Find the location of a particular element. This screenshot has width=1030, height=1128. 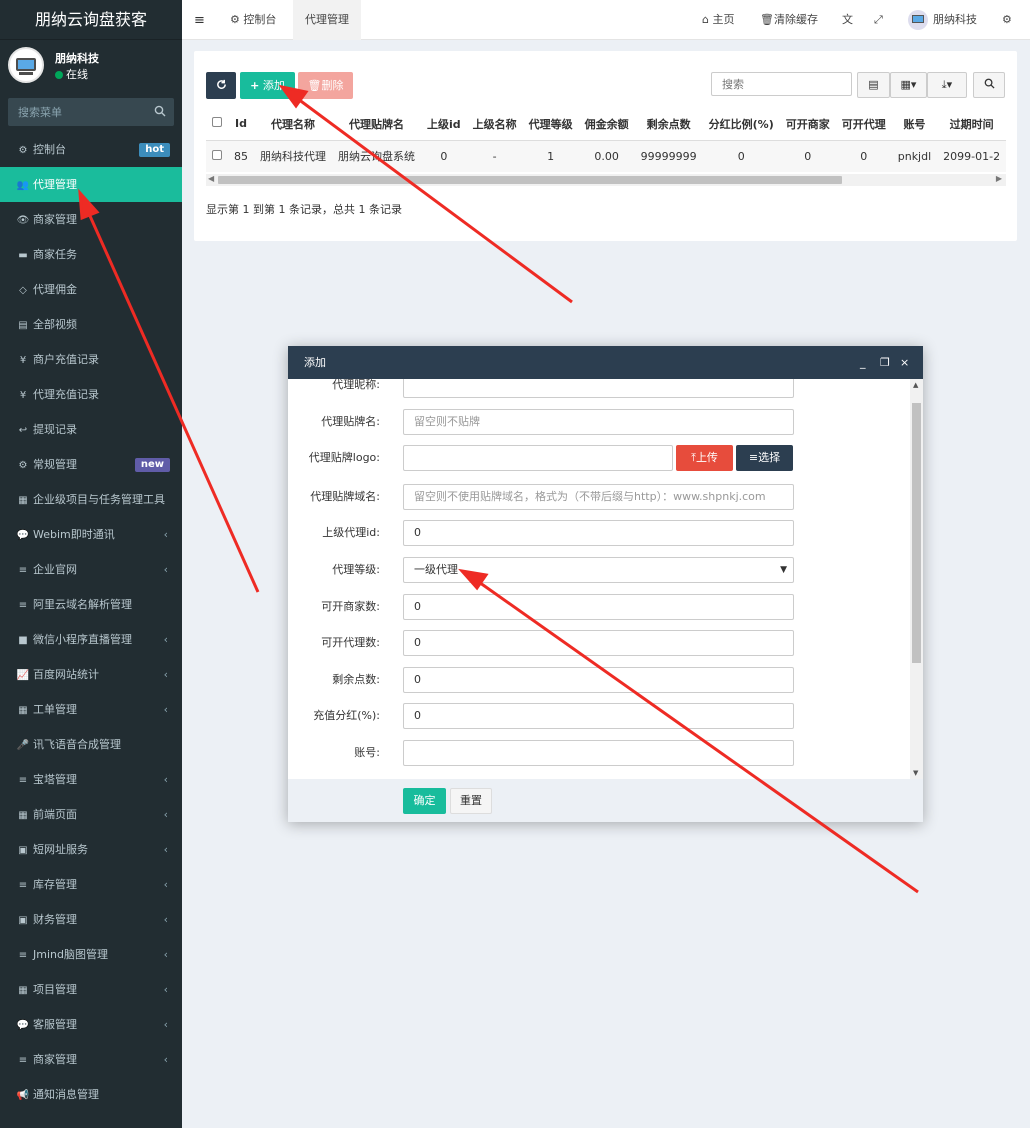

dividend-field: 0 is located at coordinates (598, 716).